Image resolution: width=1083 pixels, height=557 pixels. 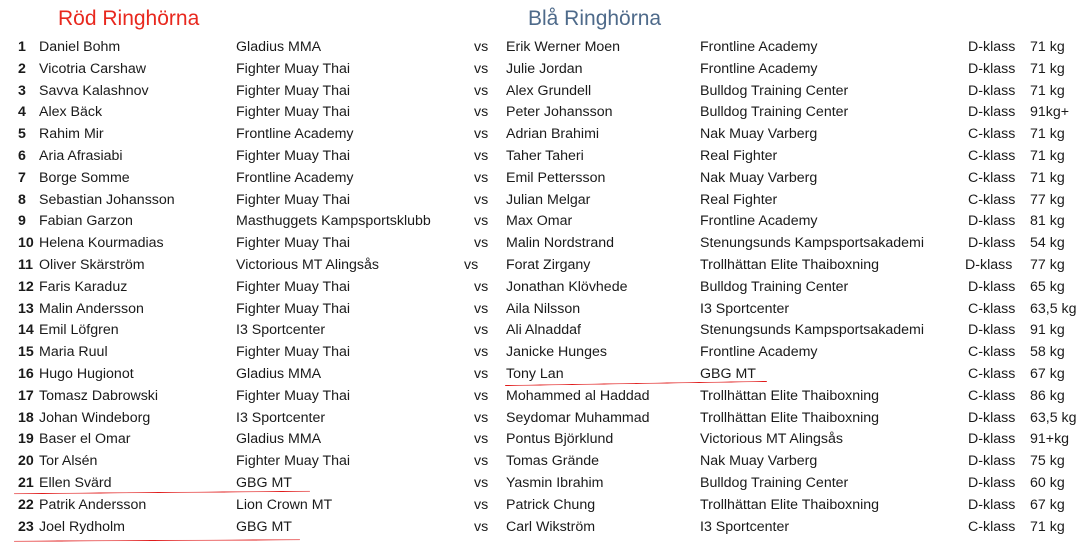 What do you see at coordinates (22, 221) in the screenshot?
I see `bout-number: 9` at bounding box center [22, 221].